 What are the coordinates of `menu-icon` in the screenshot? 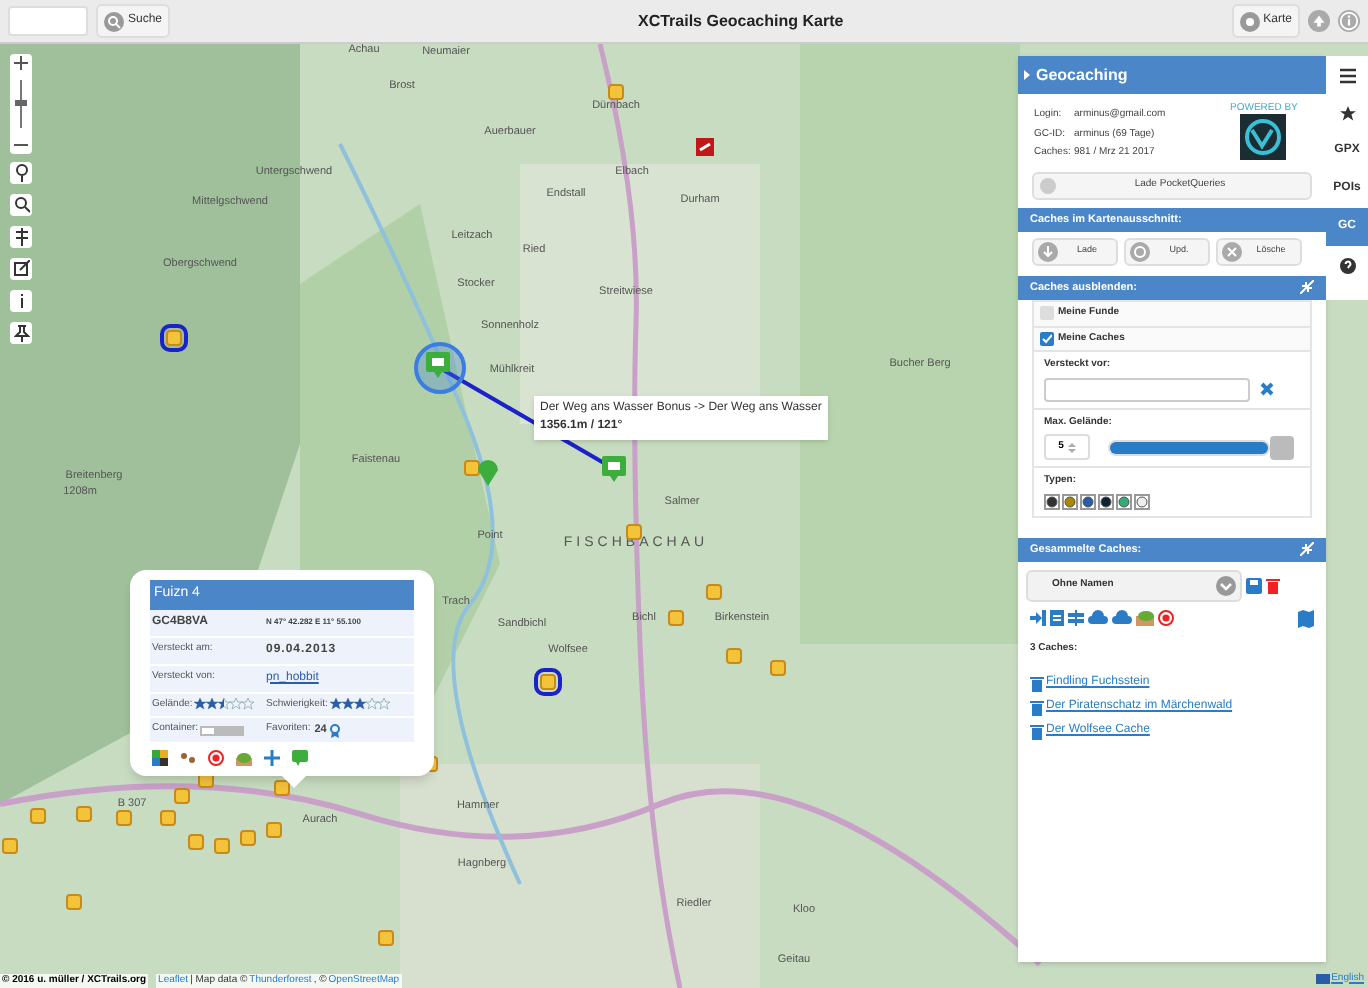 It's located at (1347, 75).